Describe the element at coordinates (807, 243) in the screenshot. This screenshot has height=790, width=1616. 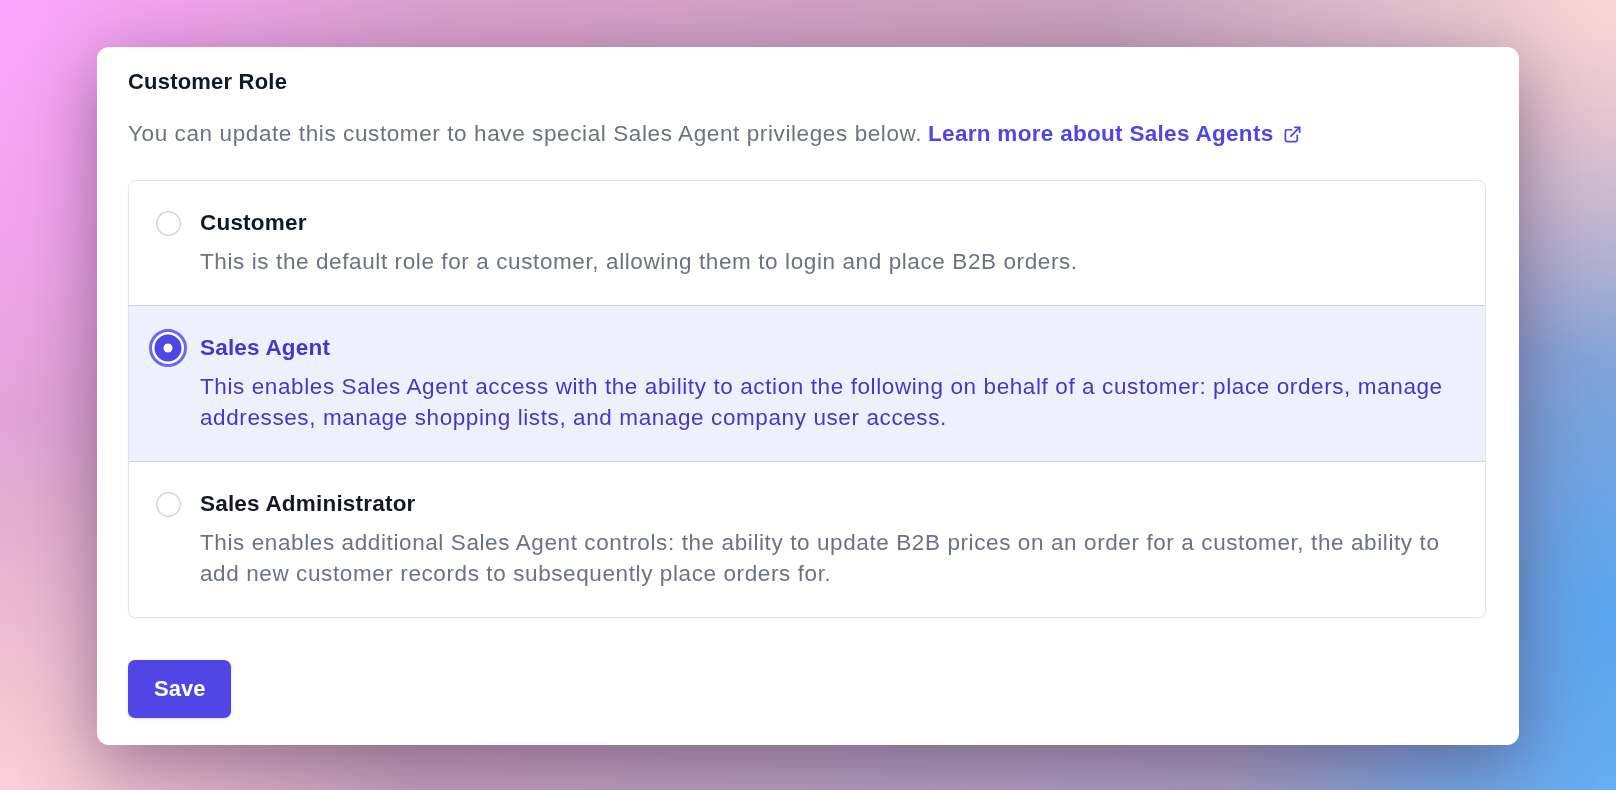
I see `role-option: Customer This is the default role for a customer, allowing them to login and place B2B orders.` at that location.